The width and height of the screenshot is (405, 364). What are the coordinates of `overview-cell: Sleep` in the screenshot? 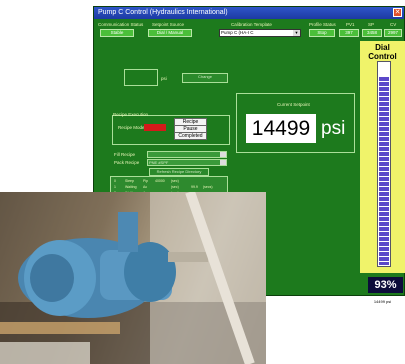 It's located at (129, 181).